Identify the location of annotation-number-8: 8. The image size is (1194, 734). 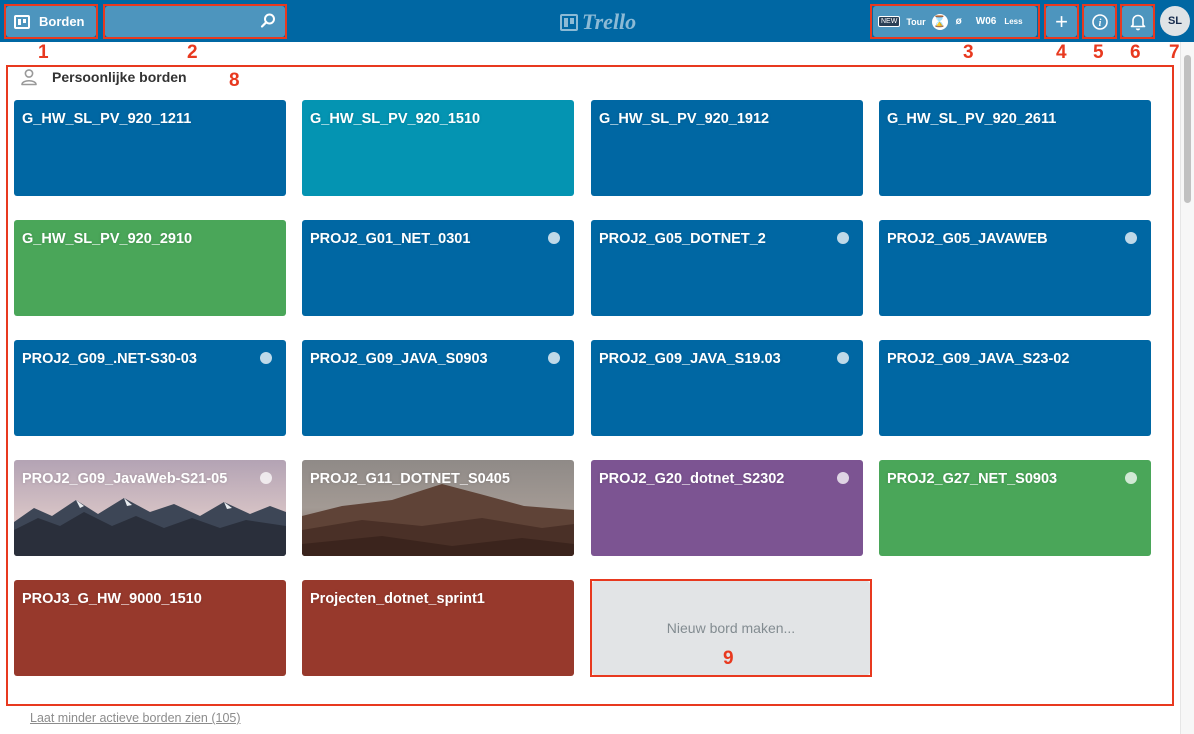
(234, 80).